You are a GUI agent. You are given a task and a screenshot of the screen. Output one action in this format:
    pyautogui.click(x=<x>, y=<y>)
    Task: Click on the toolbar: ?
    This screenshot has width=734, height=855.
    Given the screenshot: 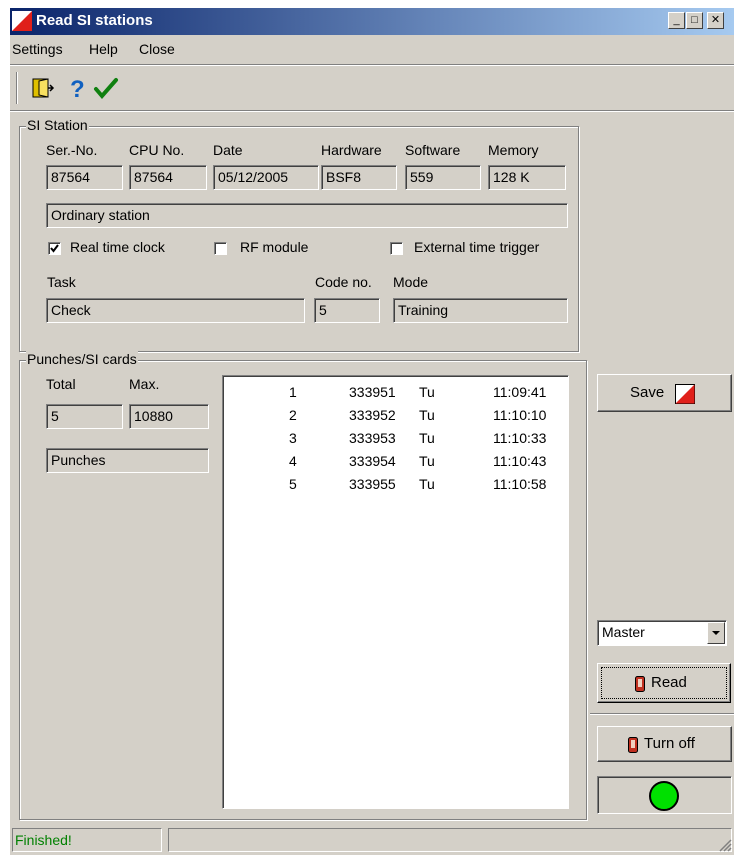 What is the action you would take?
    pyautogui.click(x=372, y=88)
    